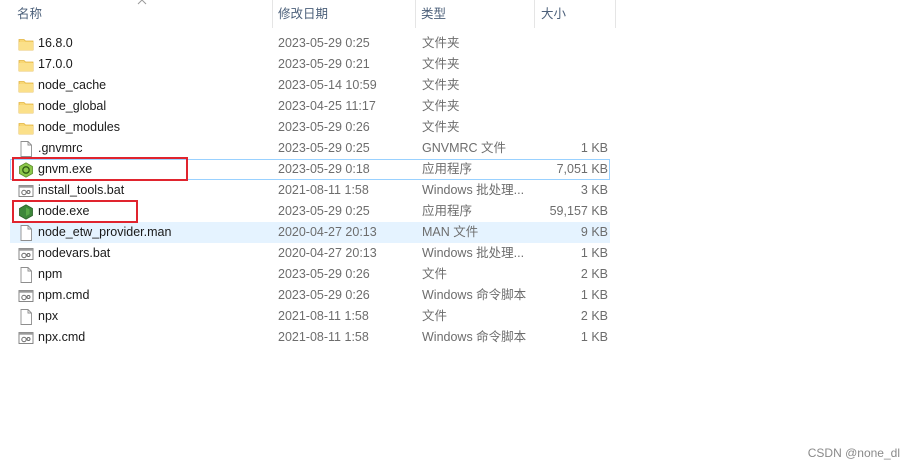 This screenshot has width=914, height=468. I want to click on file-size: 59,157 KB, so click(578, 211).